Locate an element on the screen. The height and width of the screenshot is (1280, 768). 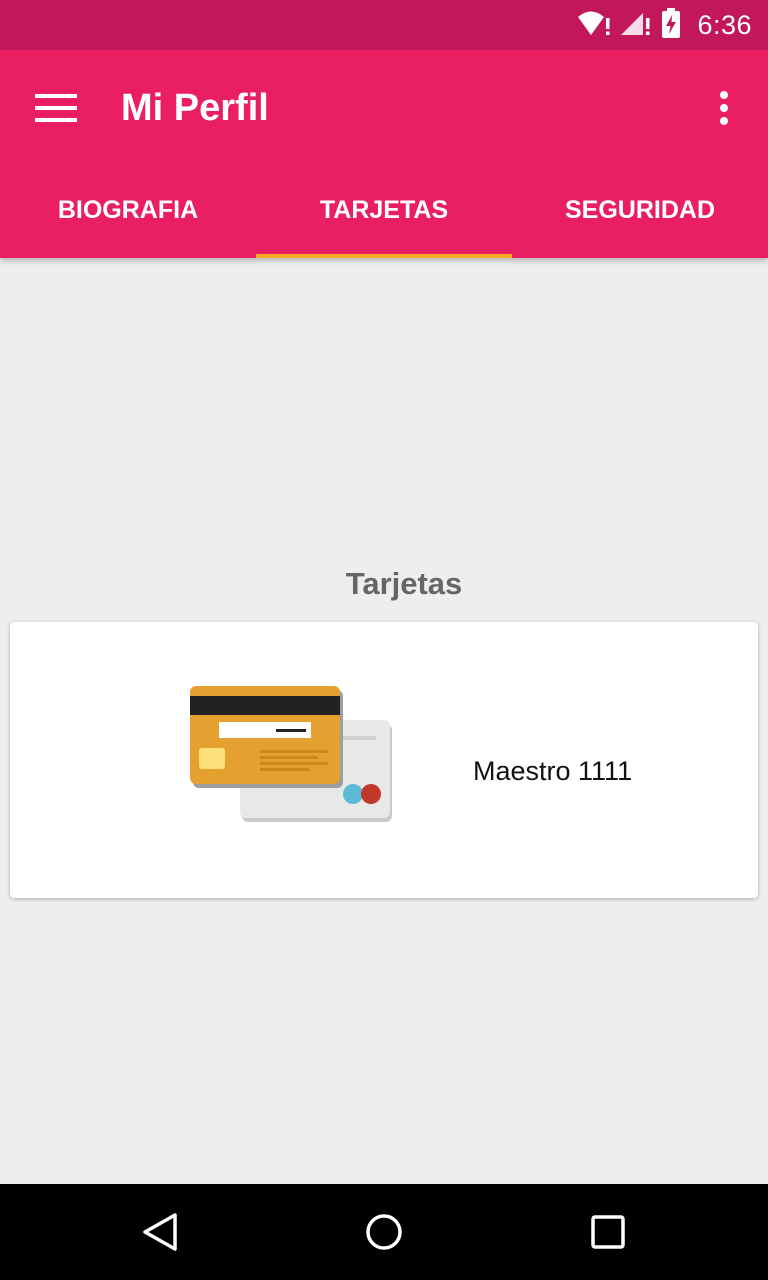
menu-icon is located at coordinates (56, 108).